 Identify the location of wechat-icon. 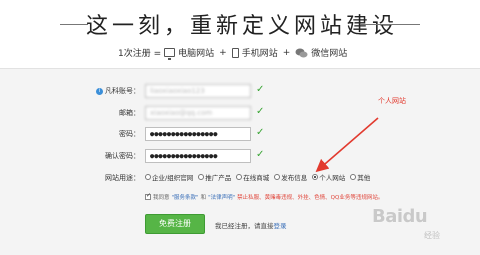
(301, 52).